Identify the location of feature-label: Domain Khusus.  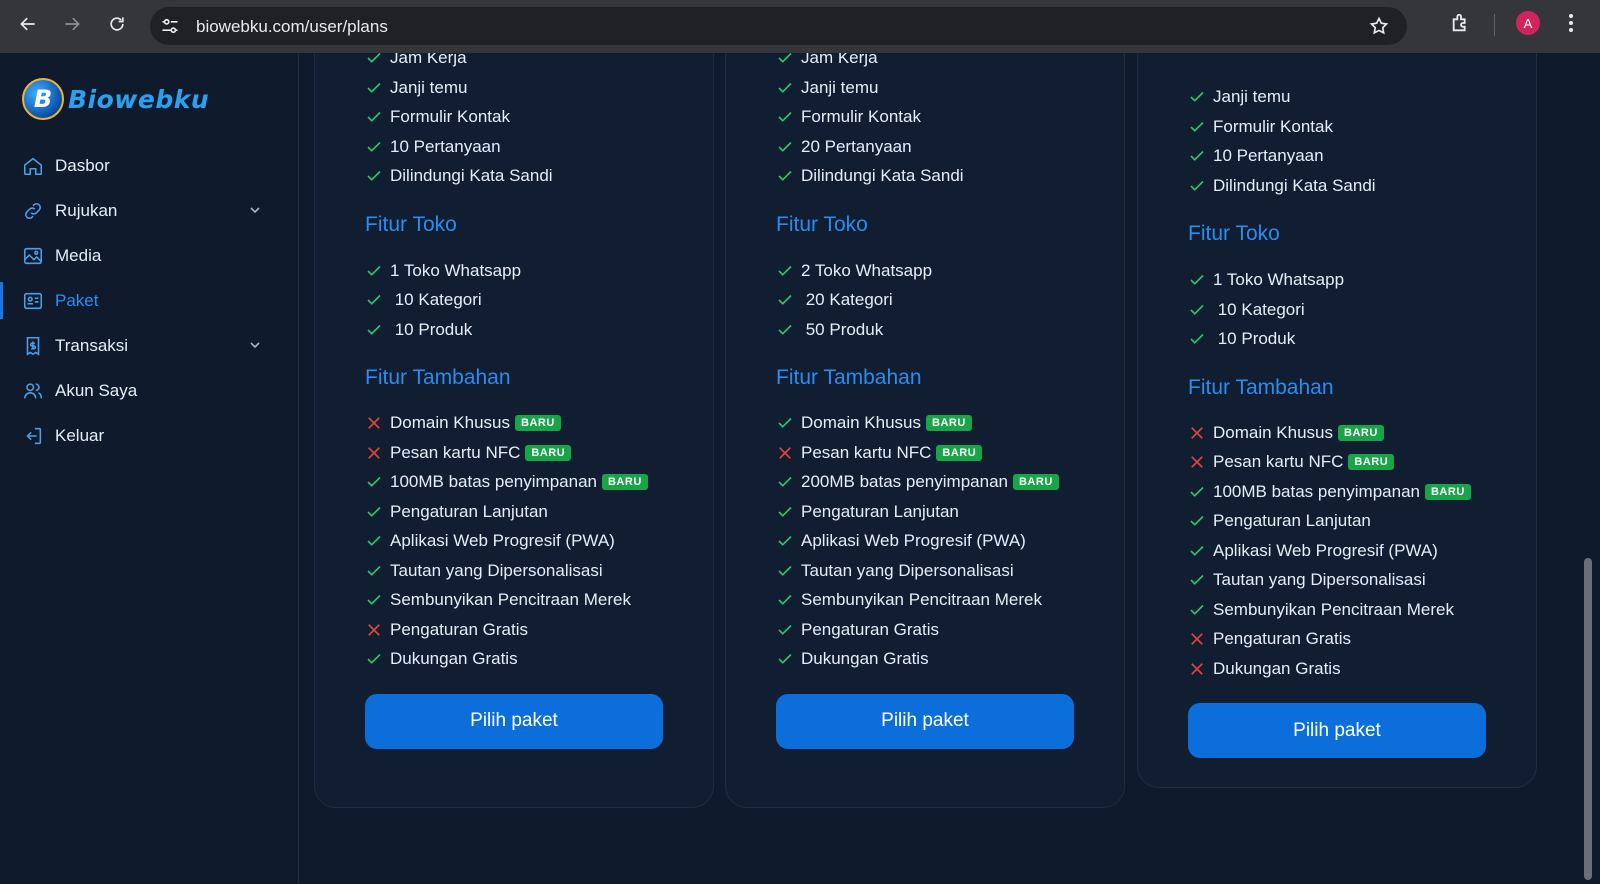
(450, 422).